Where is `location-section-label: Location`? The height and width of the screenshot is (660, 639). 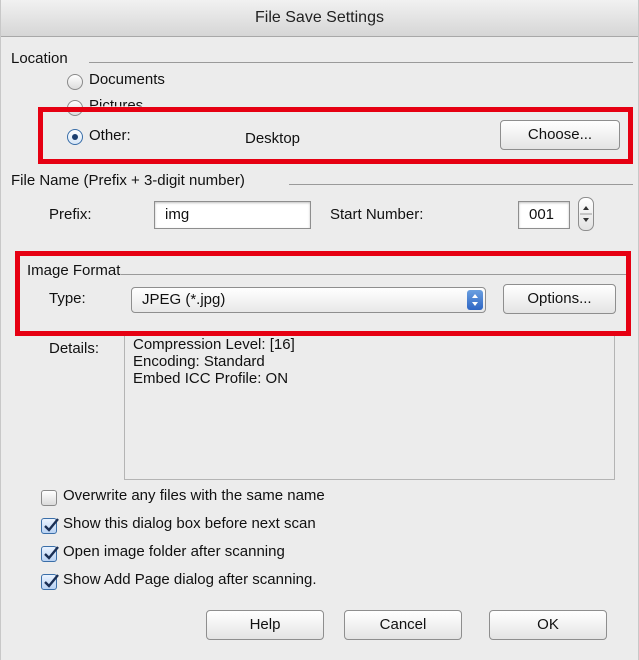
location-section-label: Location is located at coordinates (39, 58).